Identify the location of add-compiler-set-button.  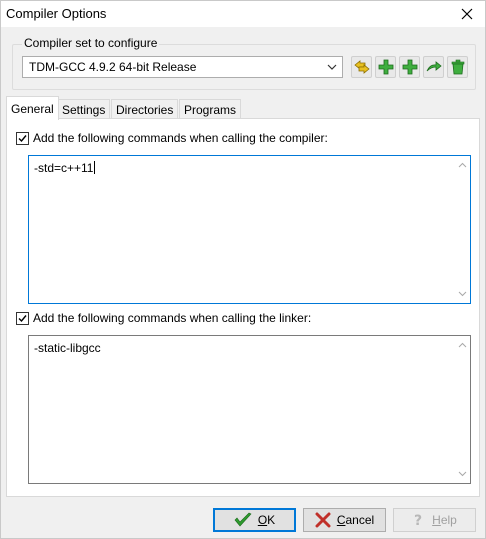
(385, 67).